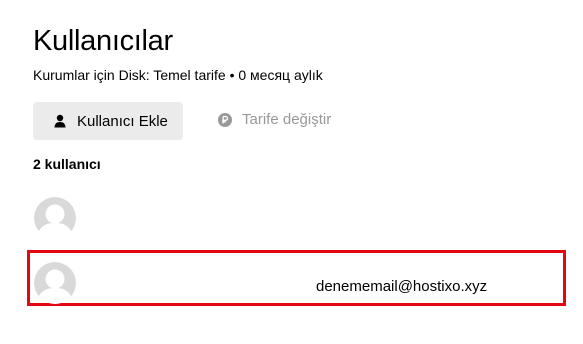 The image size is (583, 344). I want to click on user-count: 2 kullanıcı, so click(67, 164).